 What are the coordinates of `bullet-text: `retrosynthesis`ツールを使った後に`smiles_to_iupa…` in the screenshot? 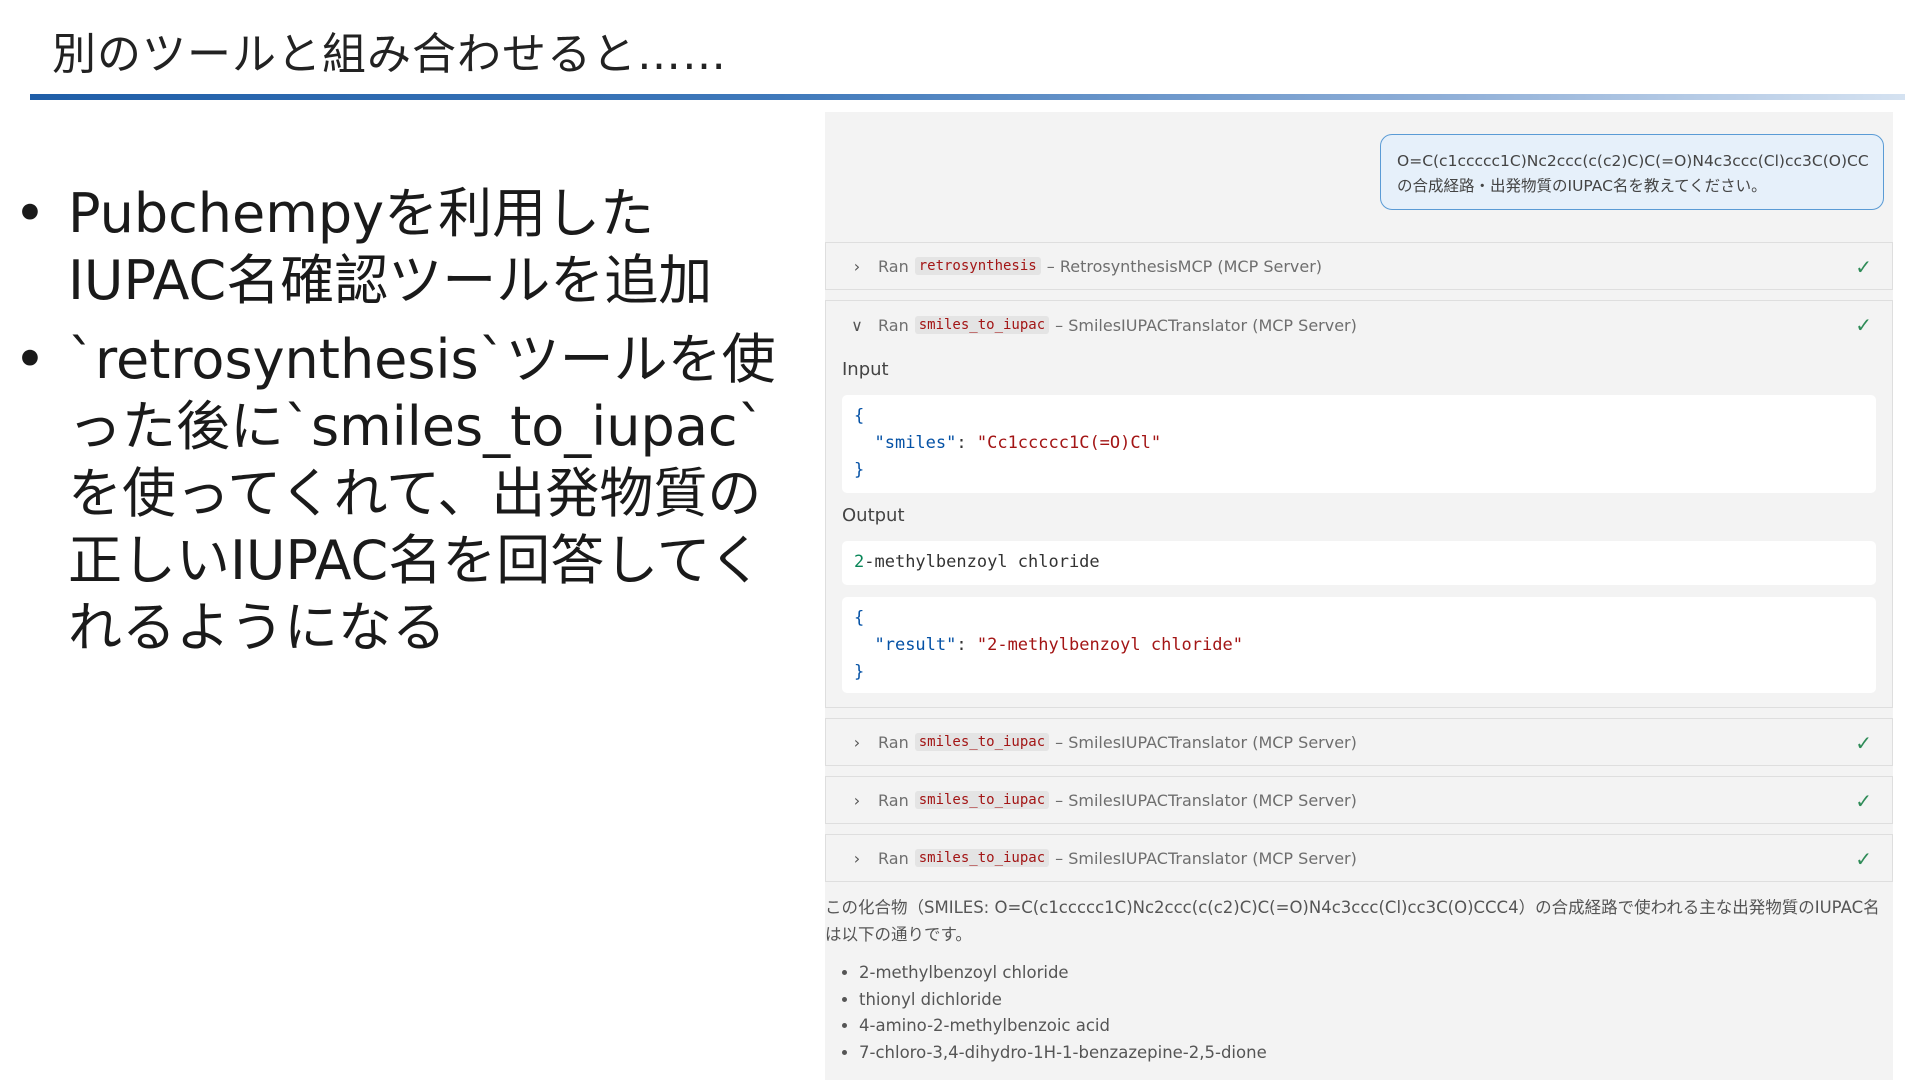 It's located at (422, 493).